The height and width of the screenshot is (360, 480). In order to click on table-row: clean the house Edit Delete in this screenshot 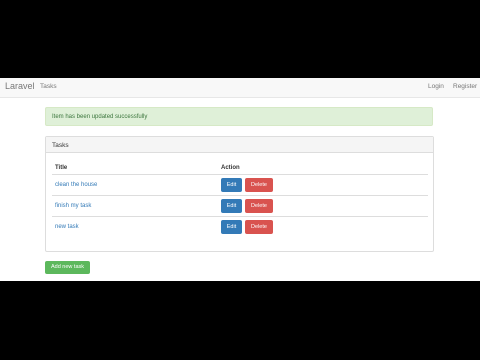, I will do `click(240, 185)`.